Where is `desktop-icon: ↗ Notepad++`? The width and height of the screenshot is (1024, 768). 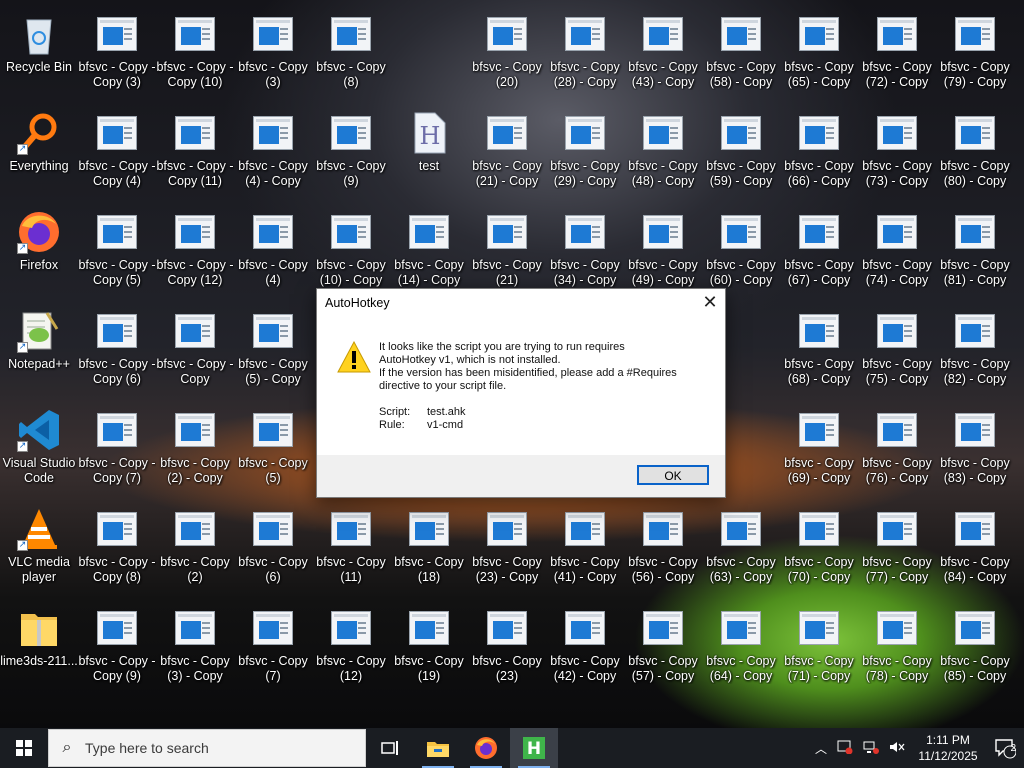 desktop-icon: ↗ Notepad++ is located at coordinates (39, 347).